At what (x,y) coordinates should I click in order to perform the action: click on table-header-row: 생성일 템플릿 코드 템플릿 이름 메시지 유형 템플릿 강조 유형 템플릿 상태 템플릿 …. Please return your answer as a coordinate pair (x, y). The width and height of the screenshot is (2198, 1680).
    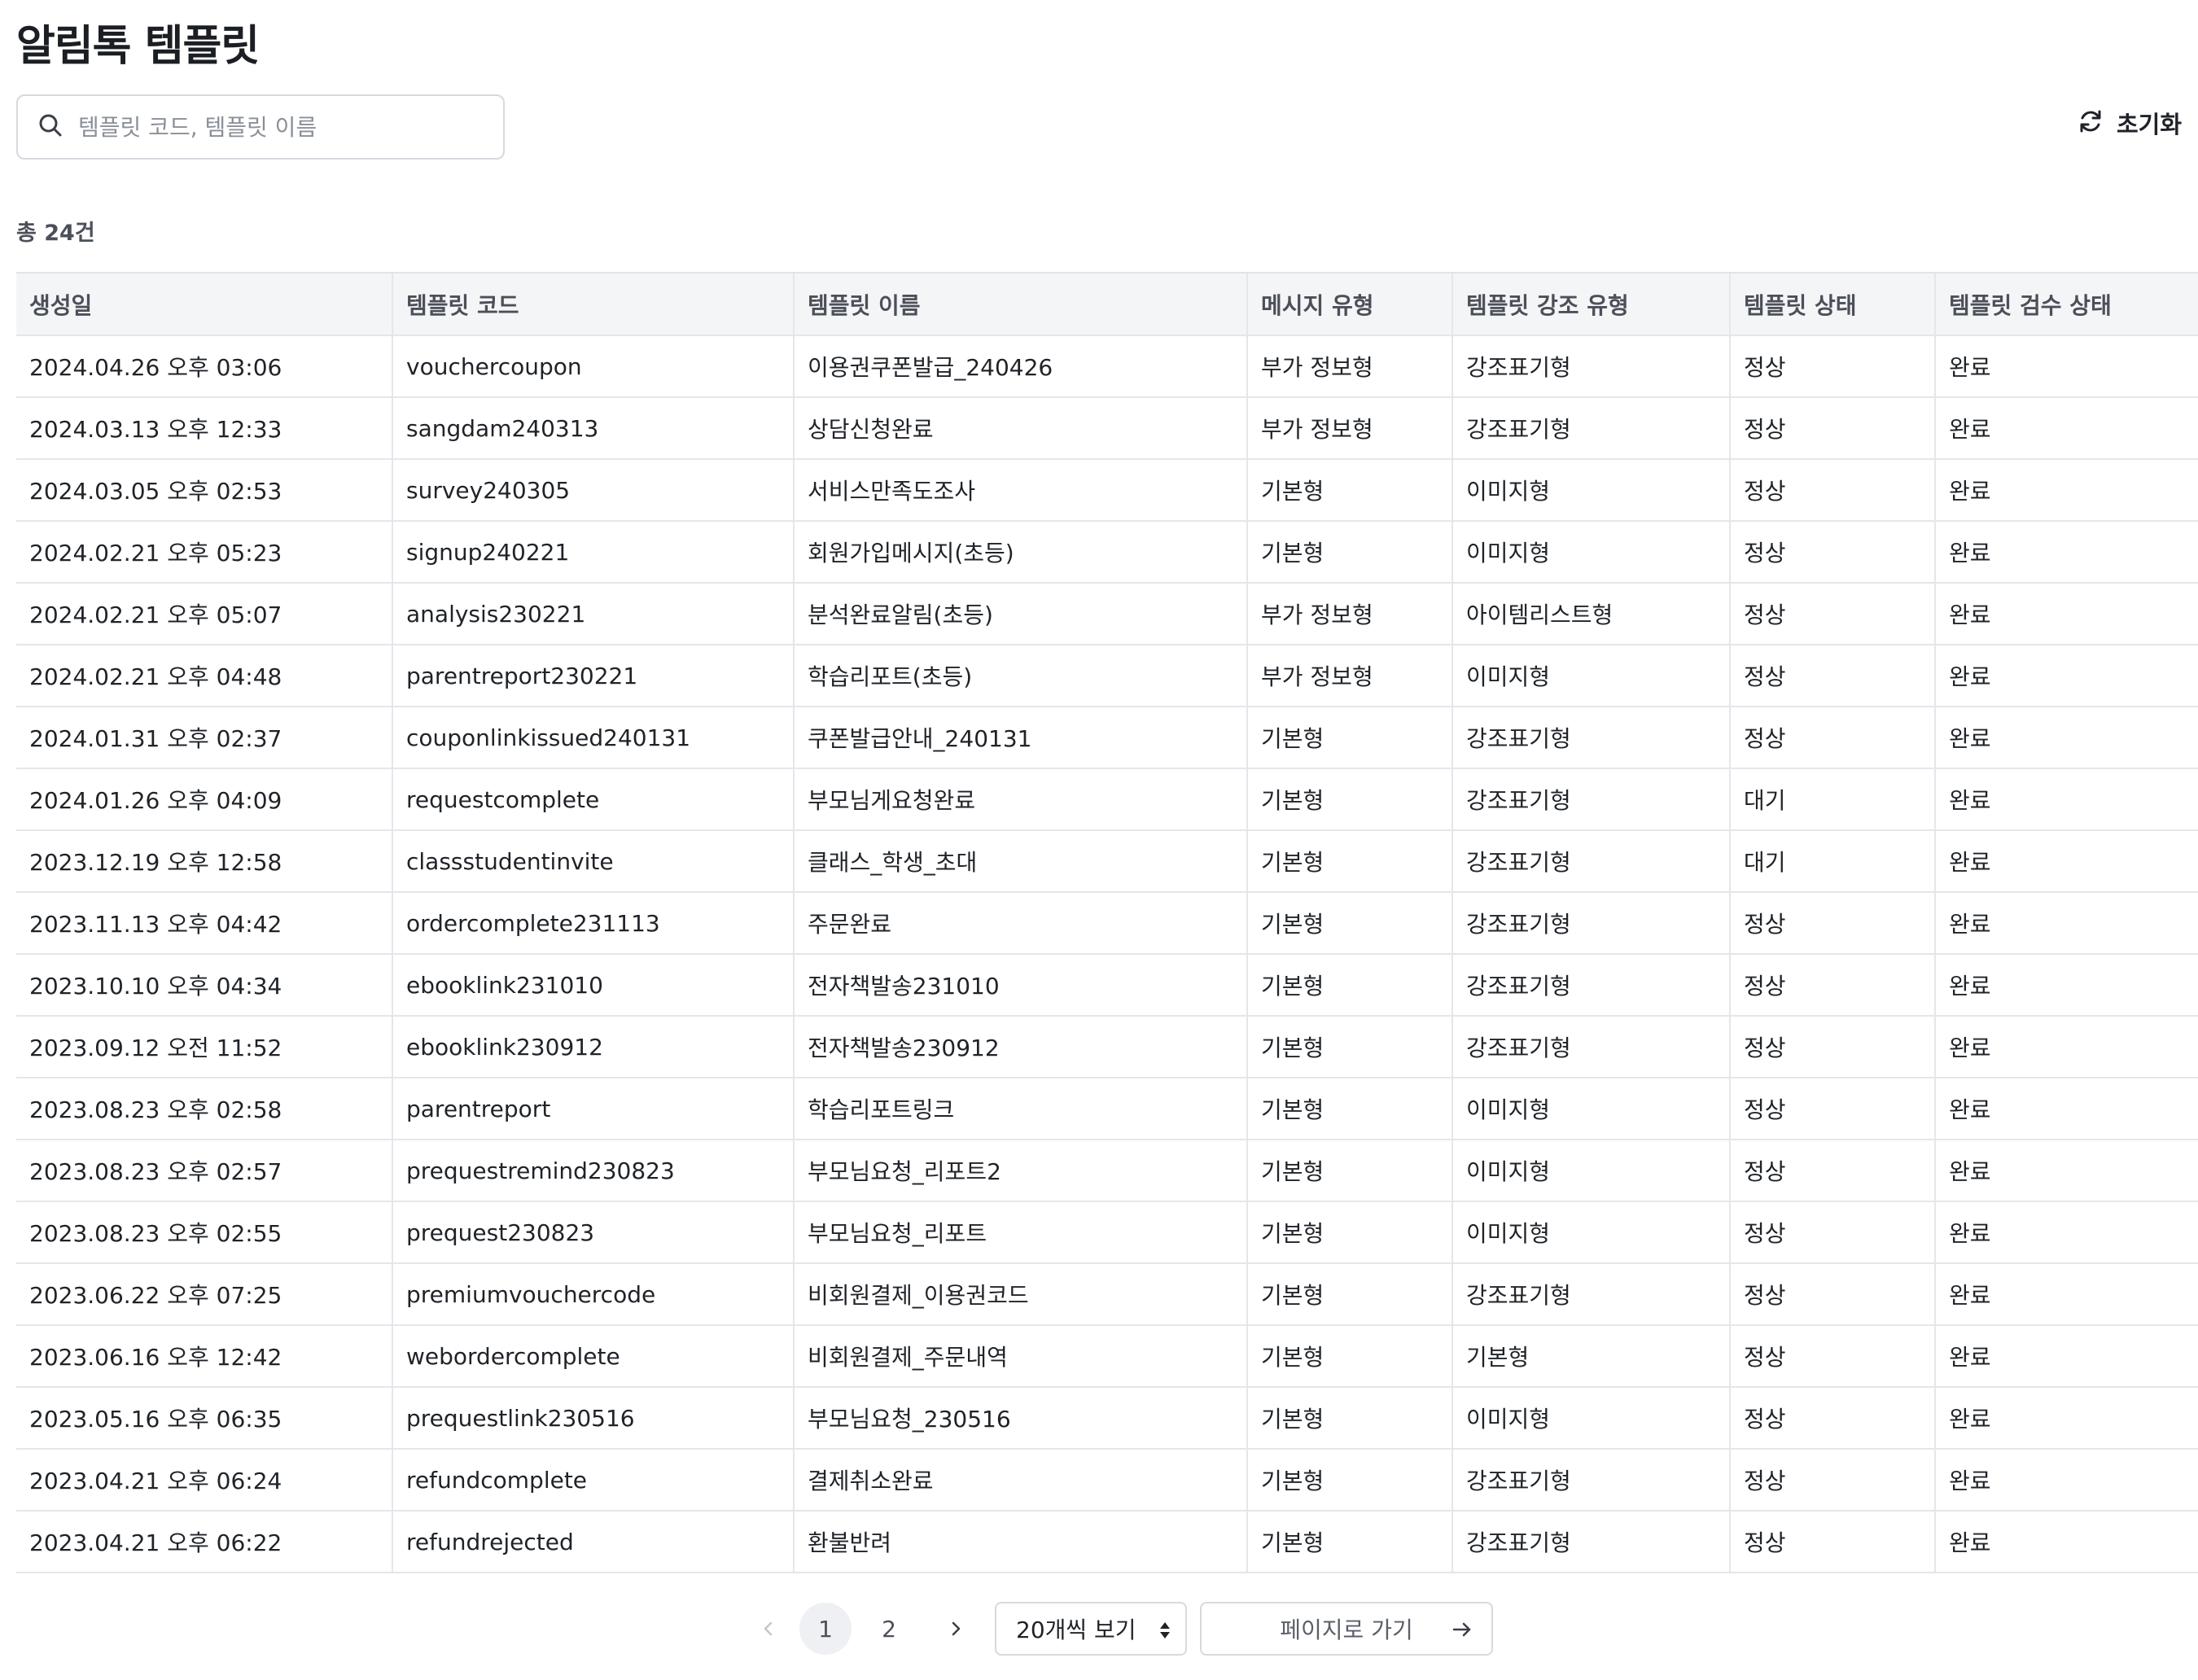
    Looking at the image, I should click on (1107, 304).